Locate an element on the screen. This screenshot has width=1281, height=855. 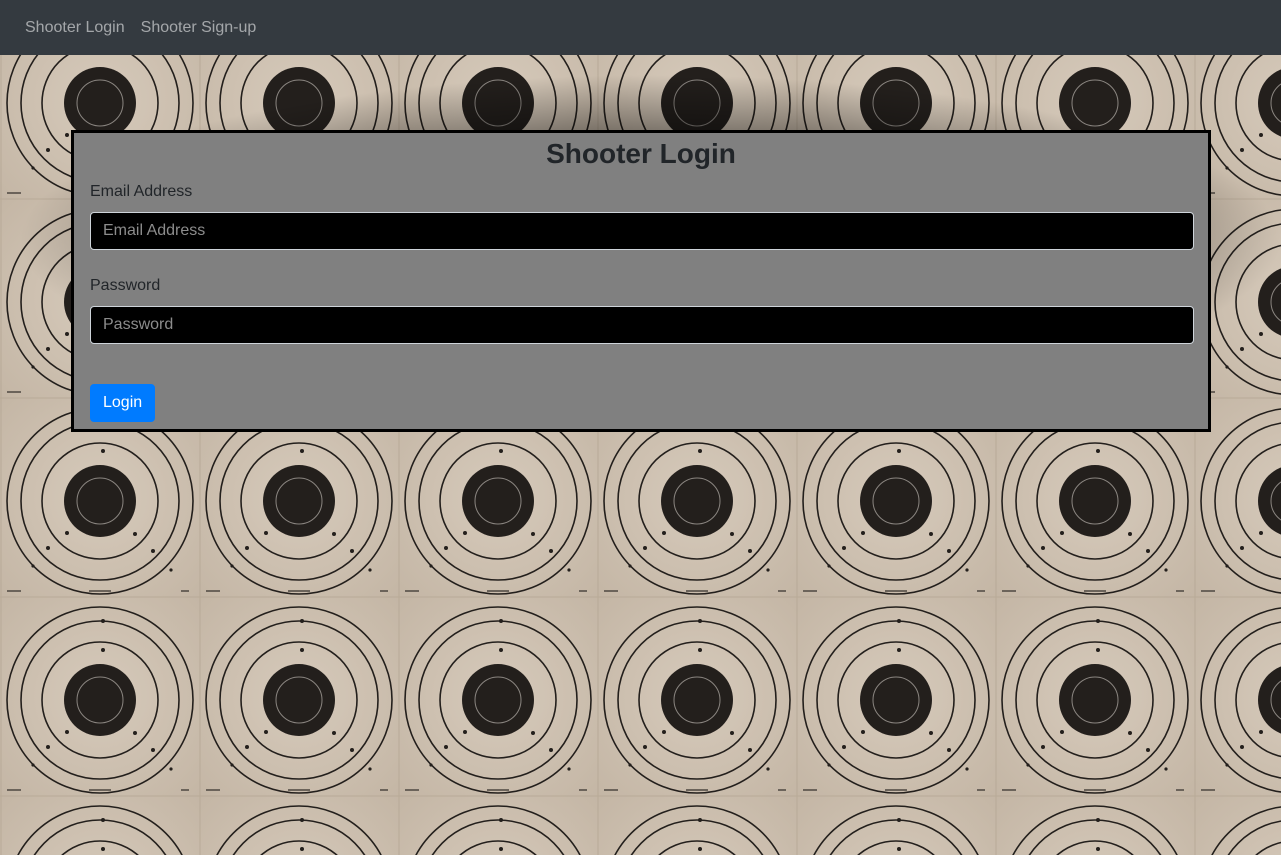
login-button: Login is located at coordinates (123, 403).